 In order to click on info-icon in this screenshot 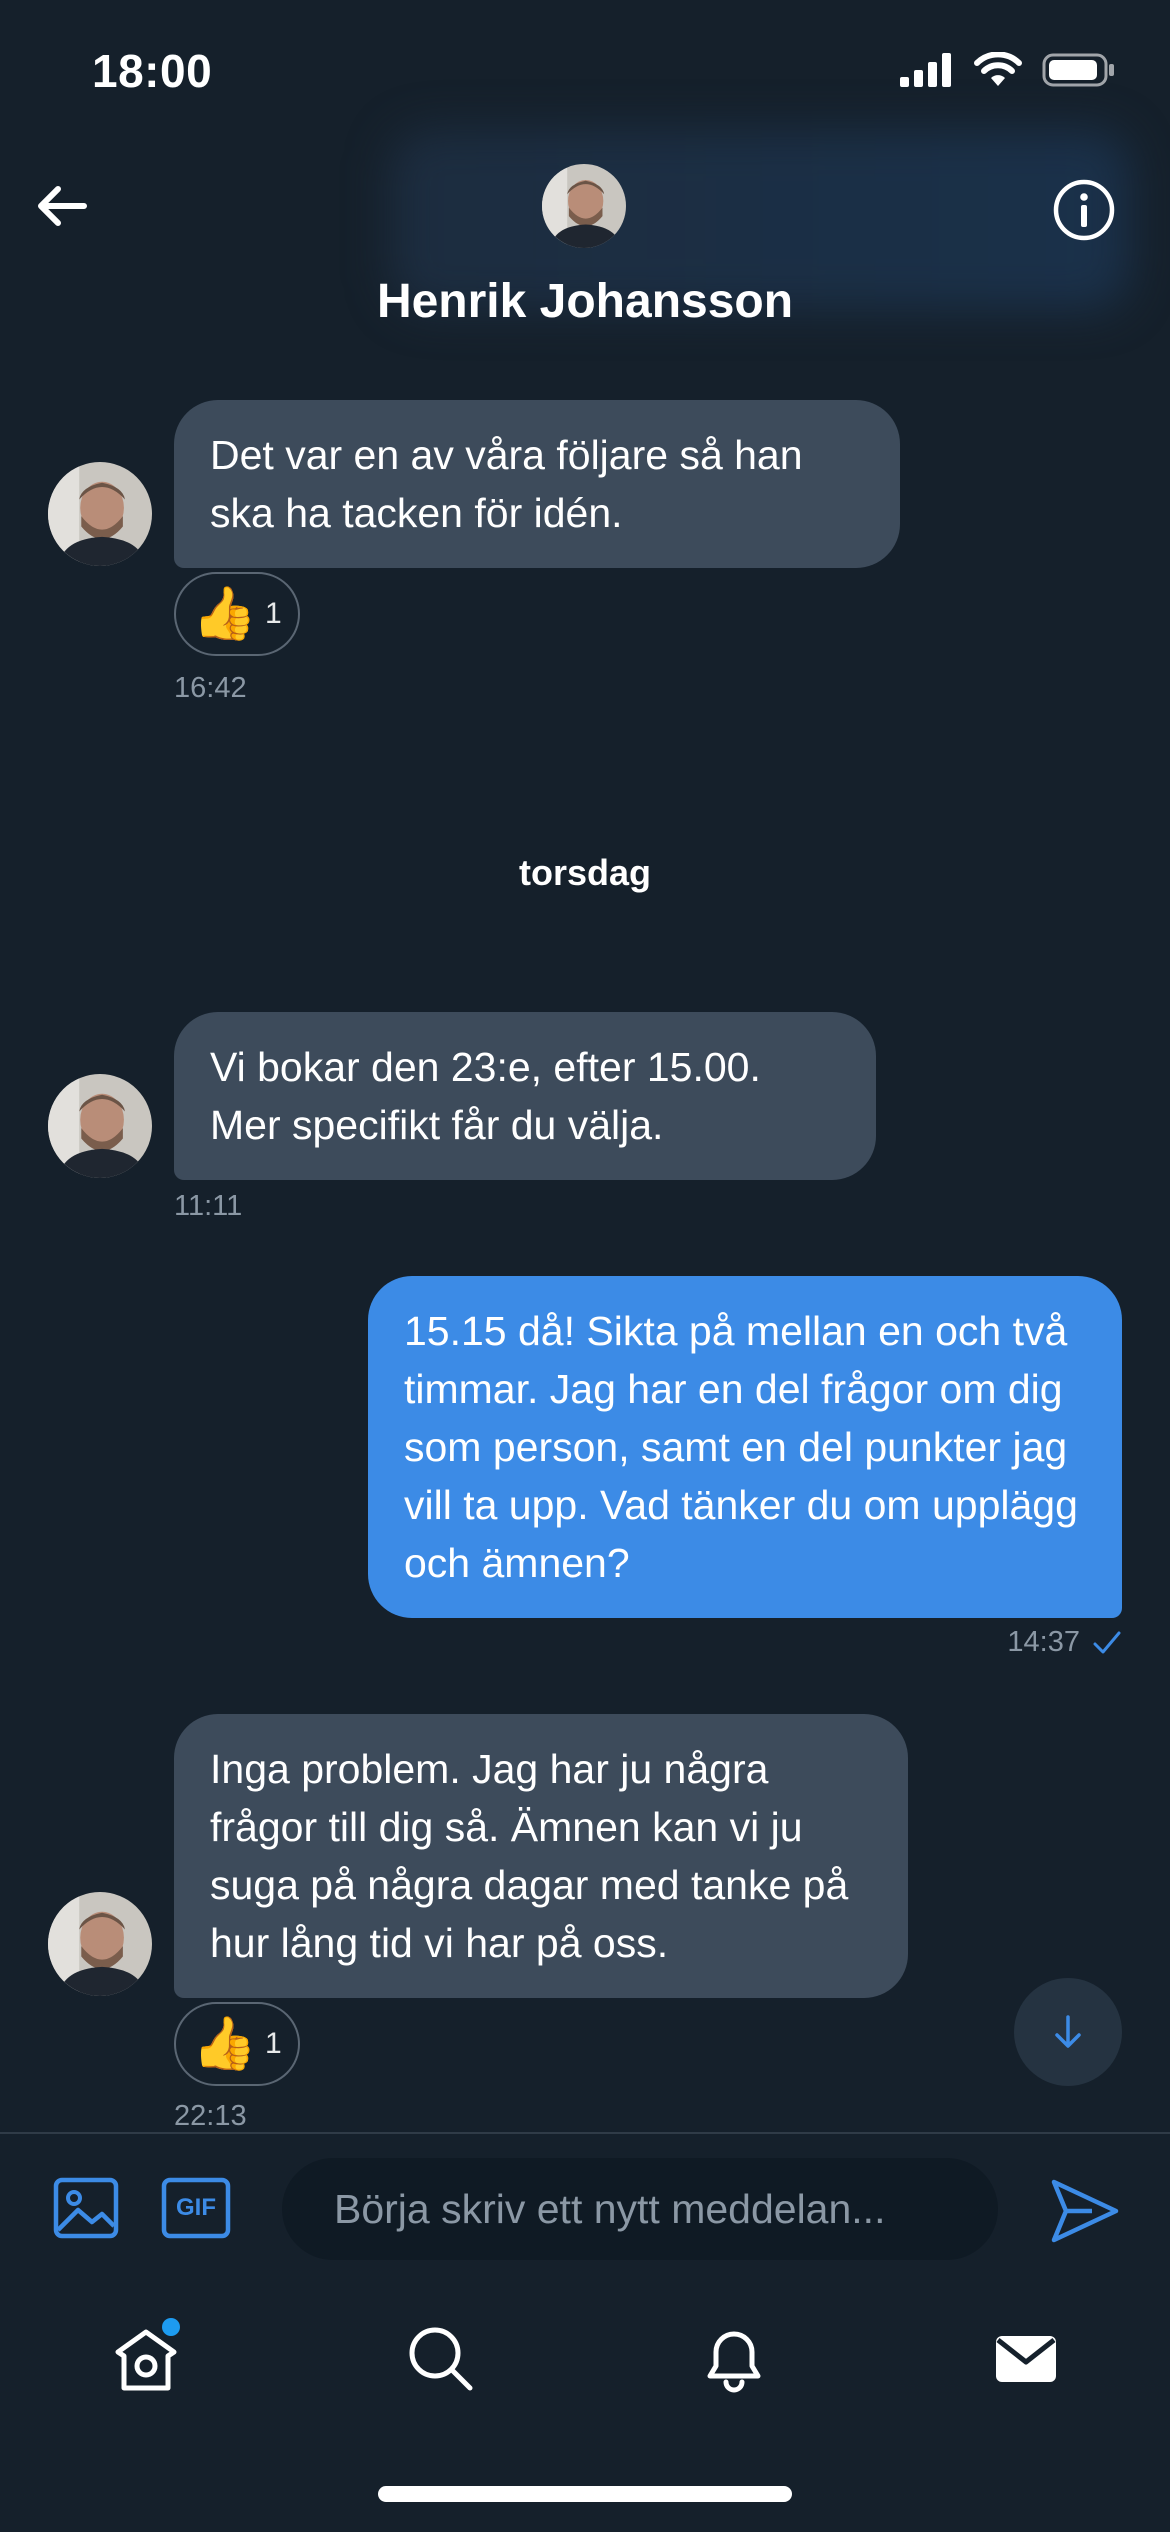, I will do `click(1084, 210)`.